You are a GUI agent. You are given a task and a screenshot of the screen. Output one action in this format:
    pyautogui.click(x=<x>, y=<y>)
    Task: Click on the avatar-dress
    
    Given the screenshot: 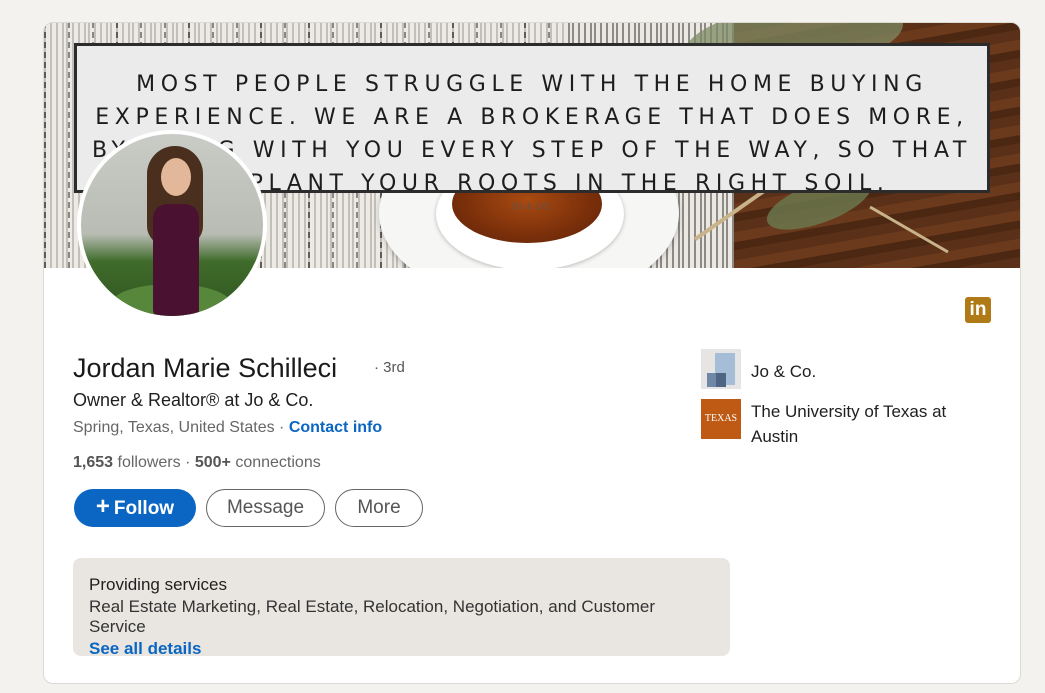 What is the action you would take?
    pyautogui.click(x=176, y=260)
    